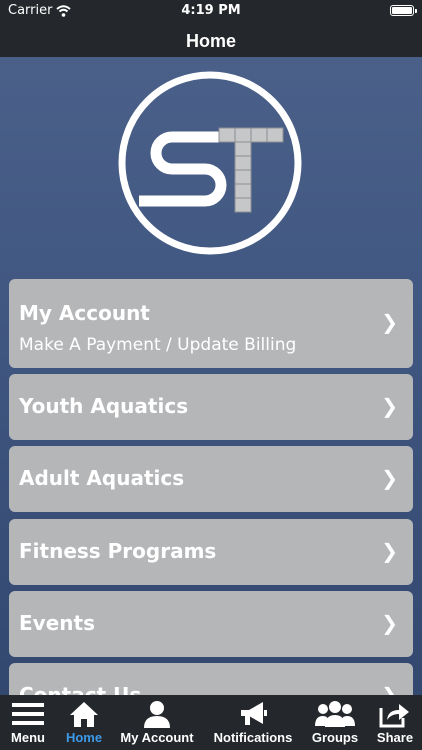 This screenshot has width=422, height=750. I want to click on menu-item-label: Fitness Programs, so click(118, 551).